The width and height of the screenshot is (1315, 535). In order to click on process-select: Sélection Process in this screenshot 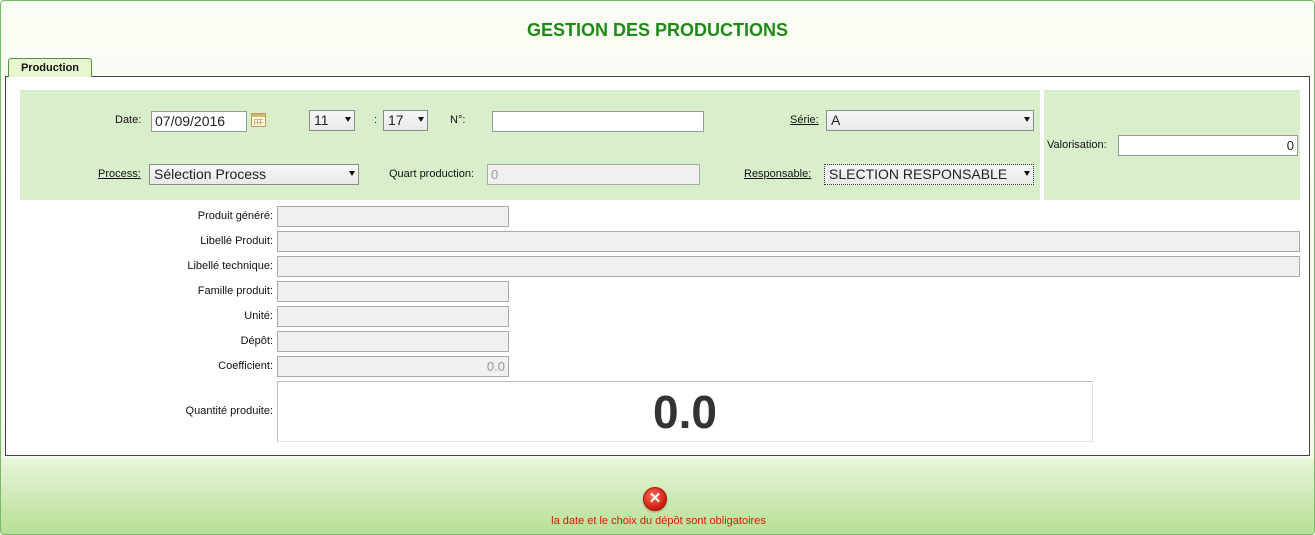, I will do `click(254, 174)`.